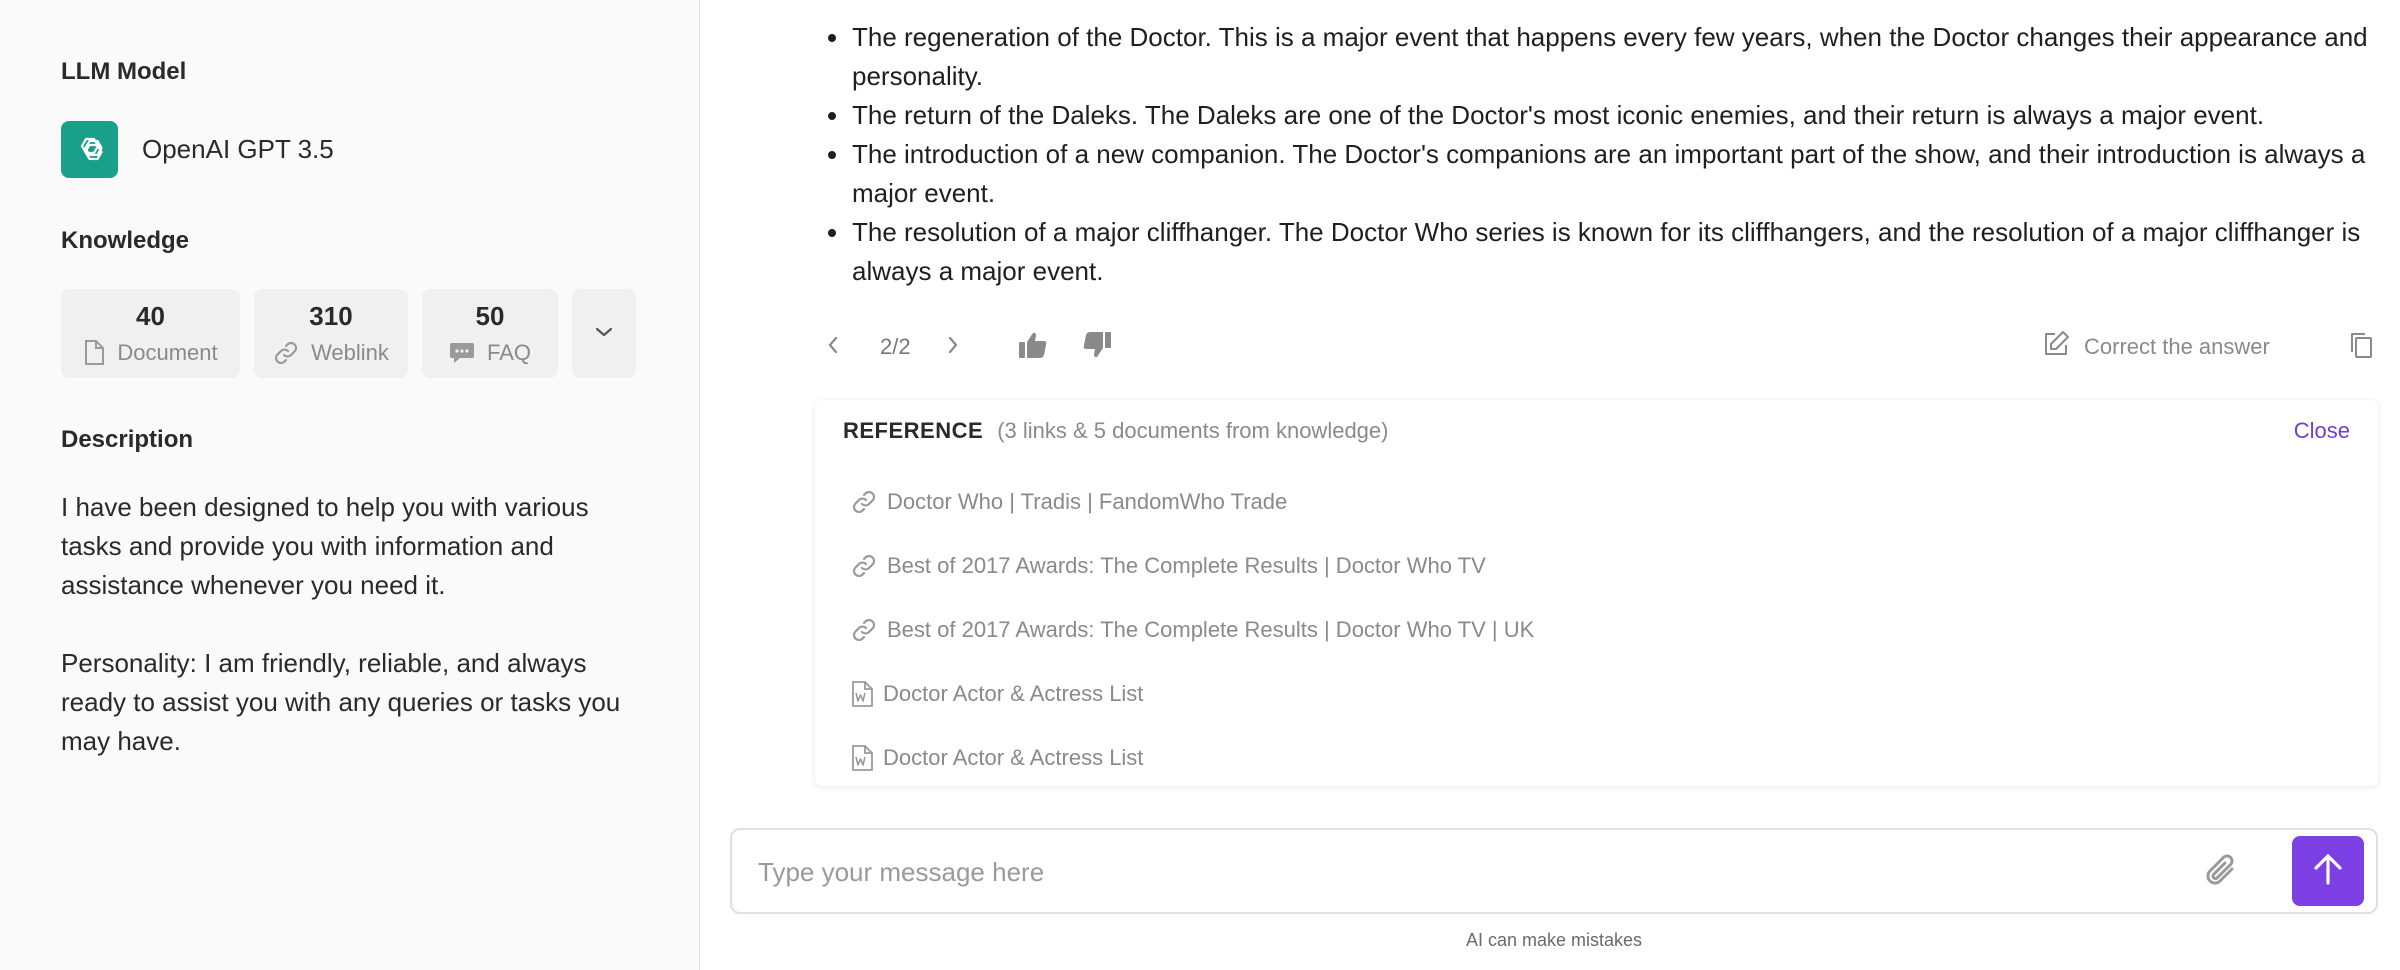 The width and height of the screenshot is (2400, 970). I want to click on arrow-up-icon, so click(2328, 871).